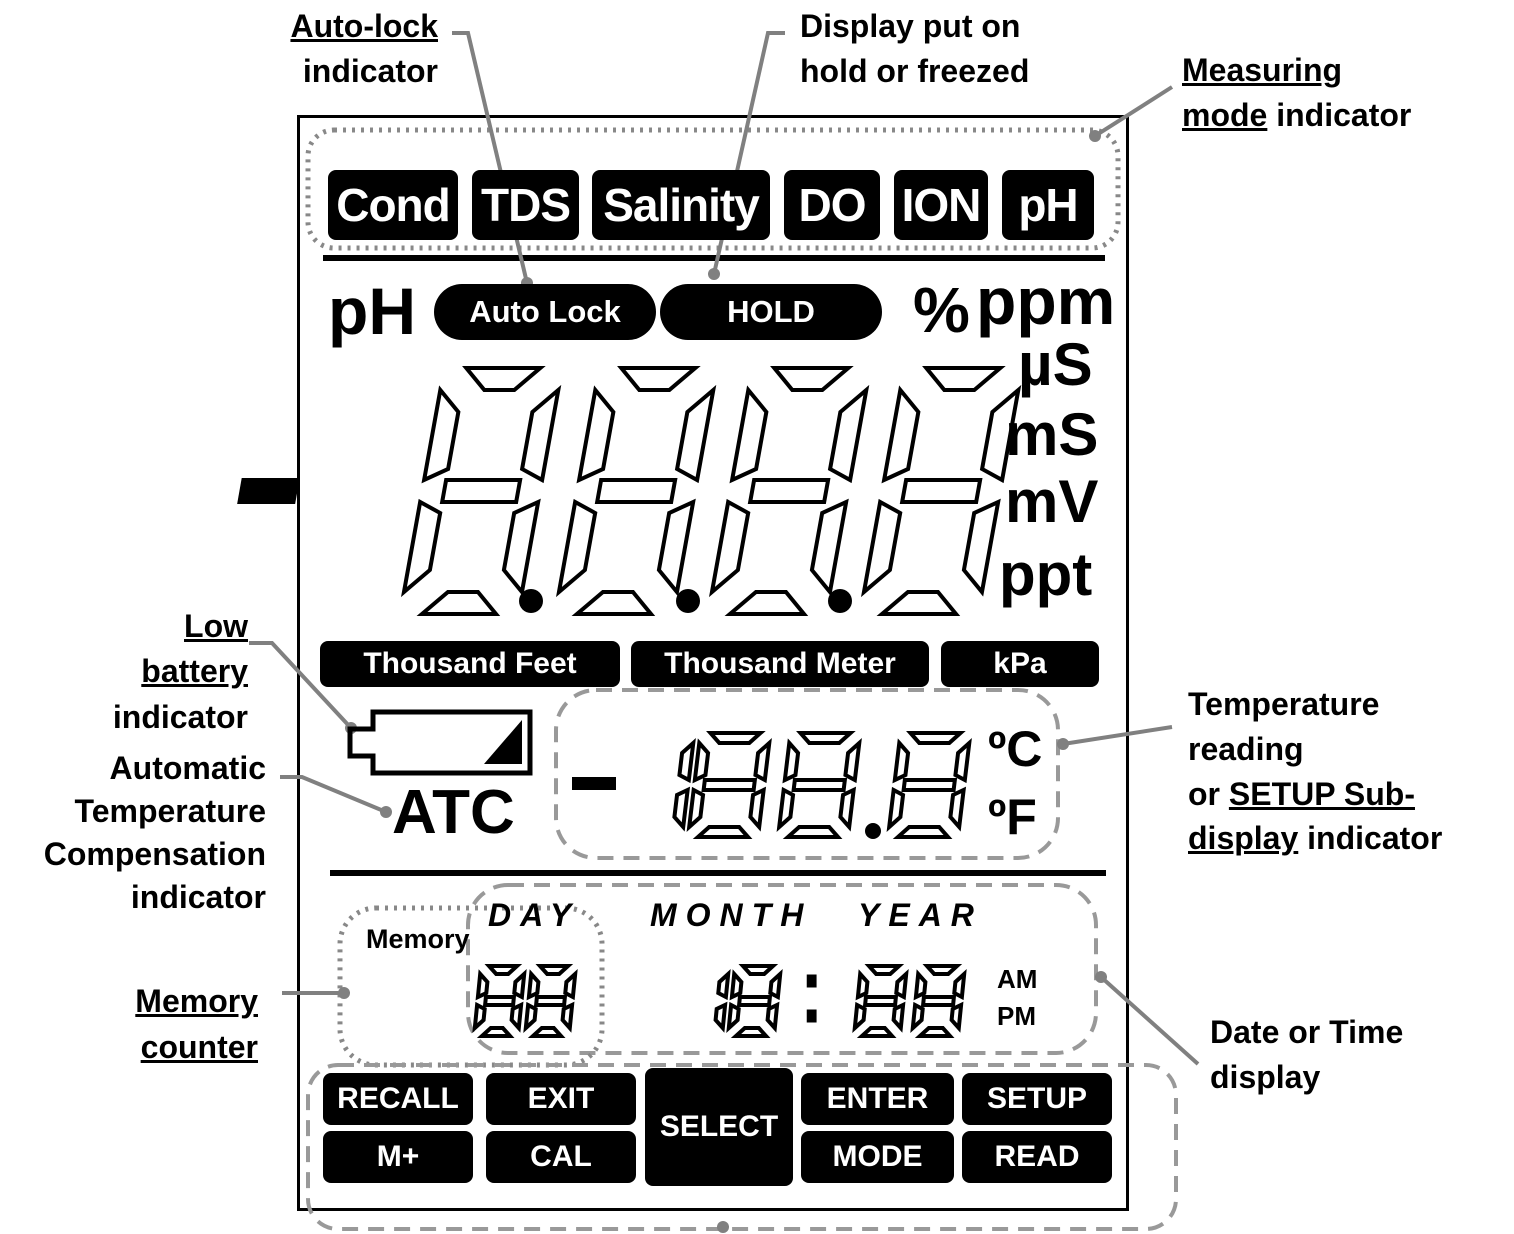  What do you see at coordinates (1296, 93) in the screenshot?
I see `callout-measuring-mode: Measuring mode indicator` at bounding box center [1296, 93].